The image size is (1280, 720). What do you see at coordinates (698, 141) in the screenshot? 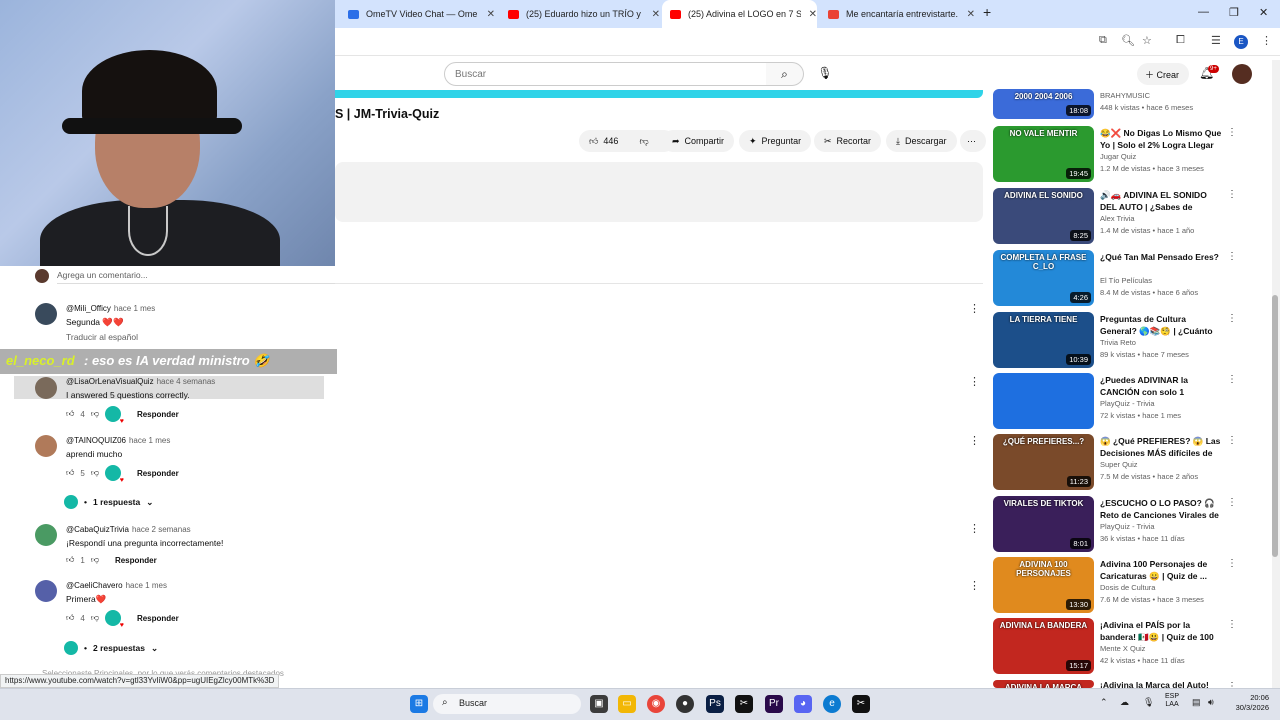
I see `share-button: ➦ Compartir` at bounding box center [698, 141].